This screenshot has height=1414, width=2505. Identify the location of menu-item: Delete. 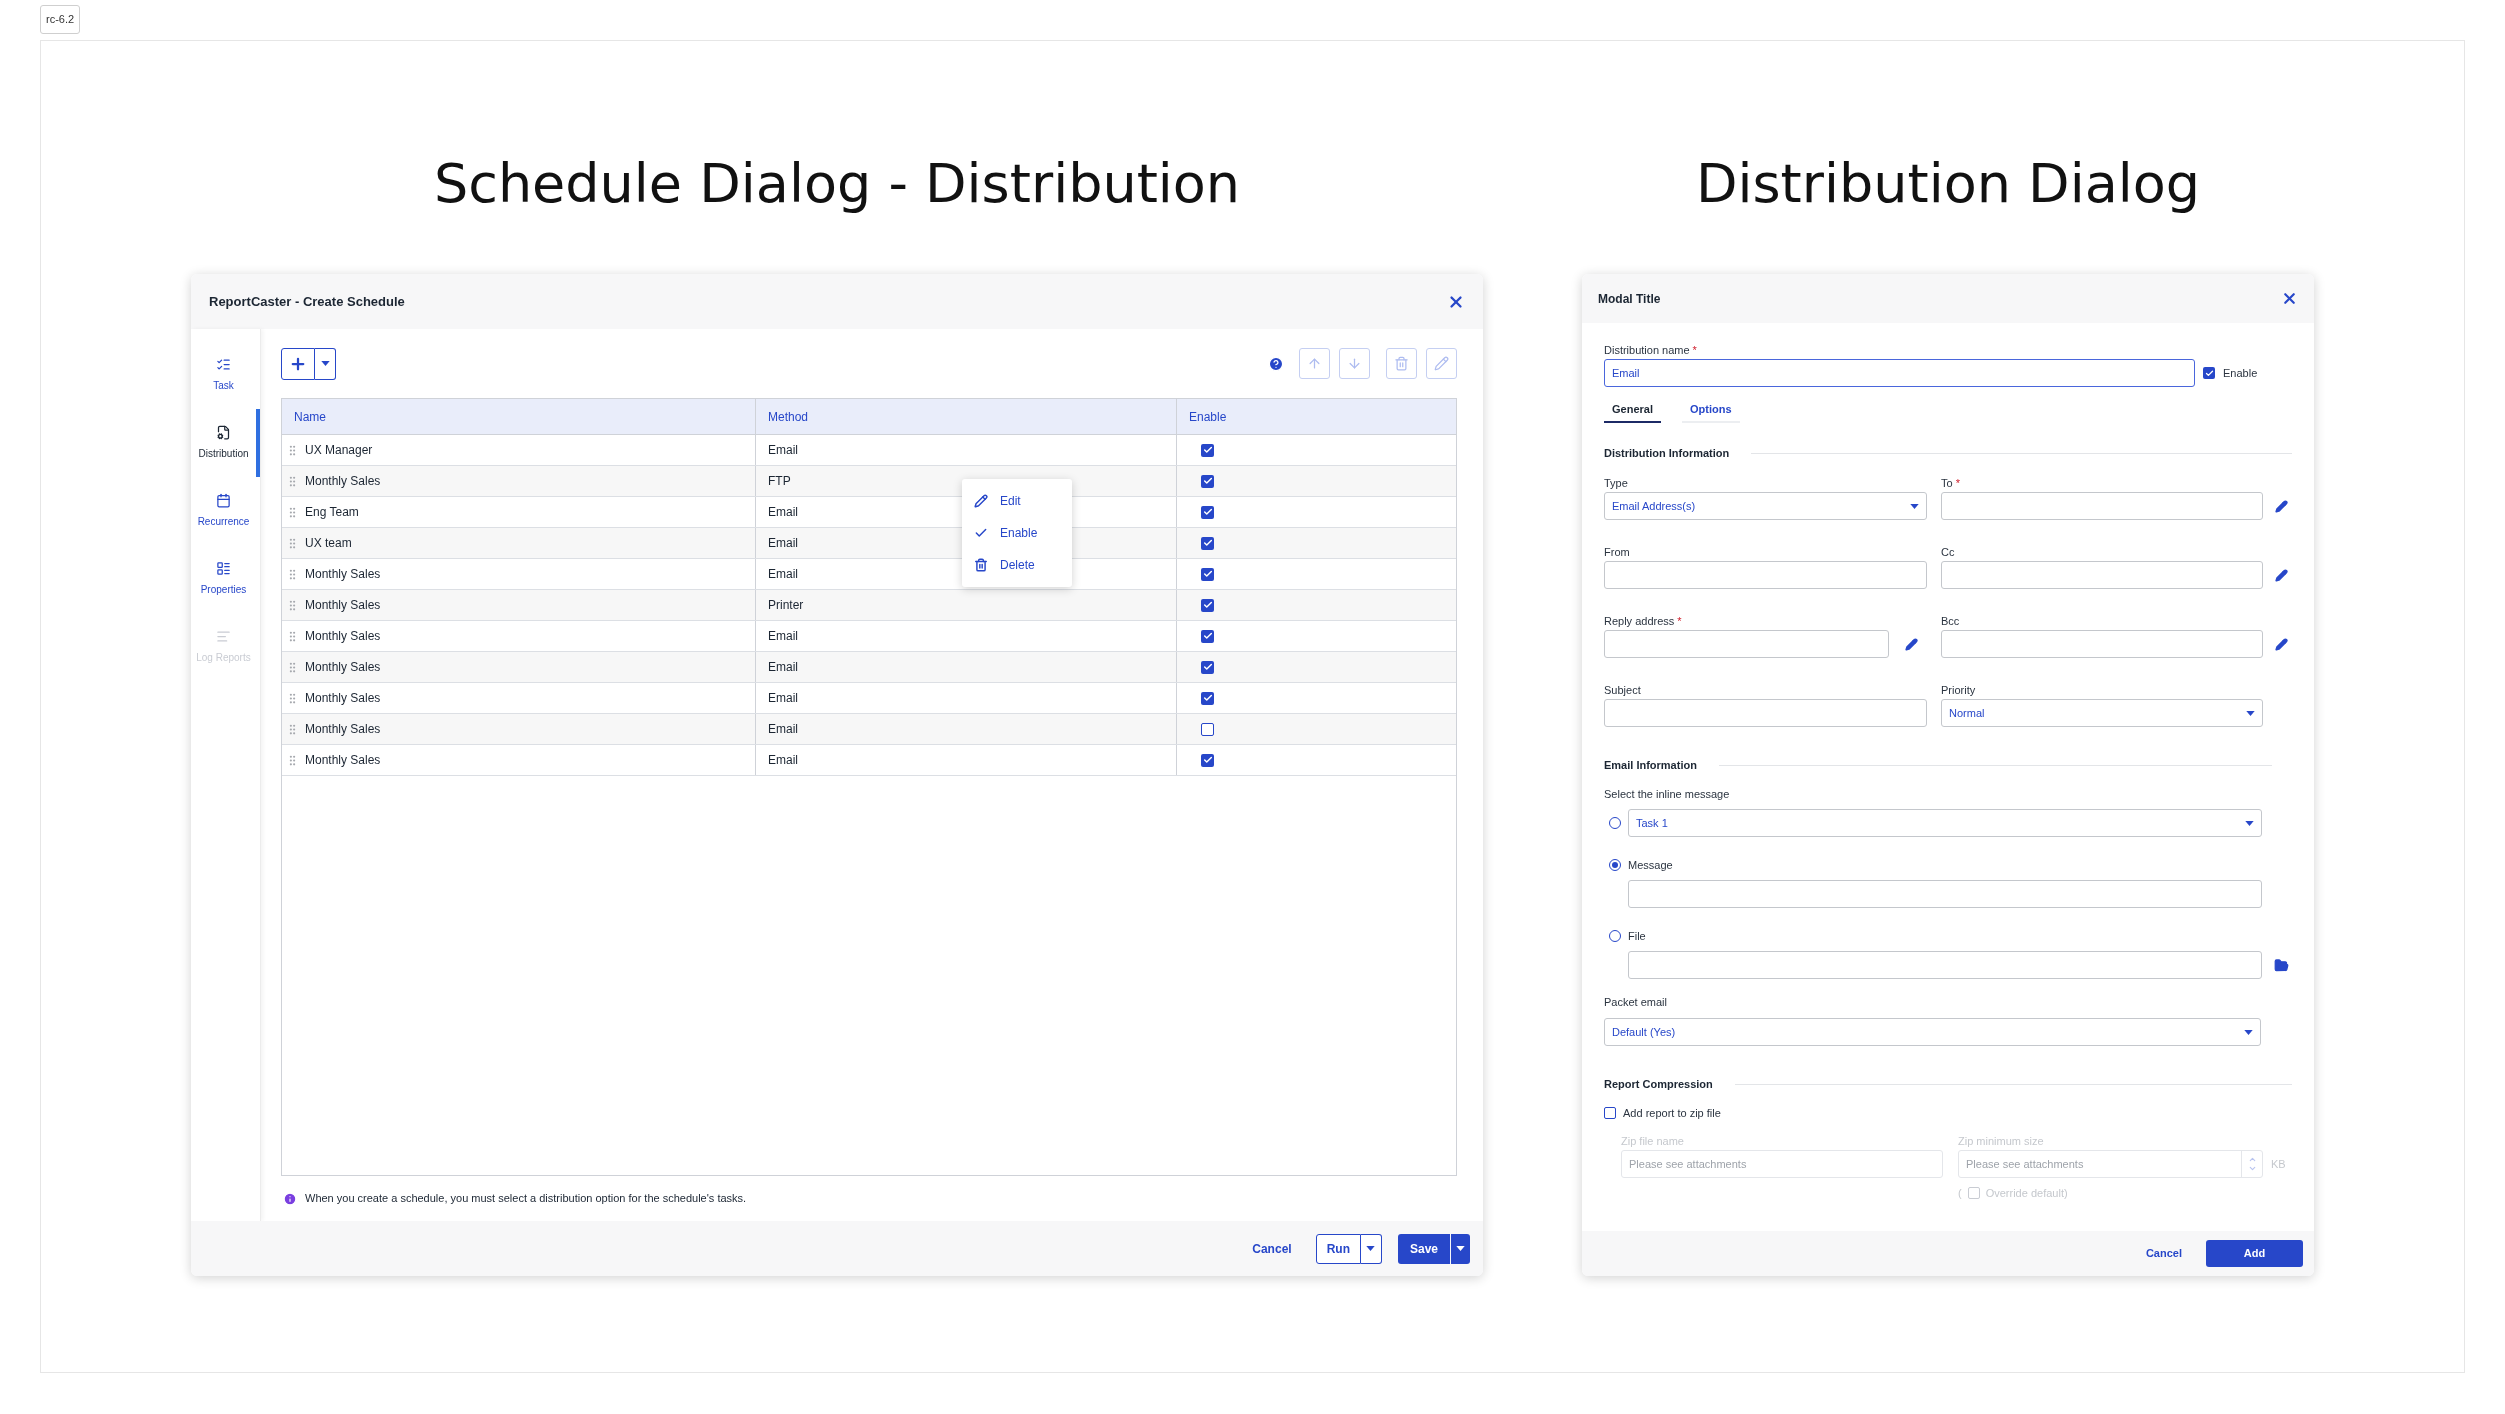
(1017, 565).